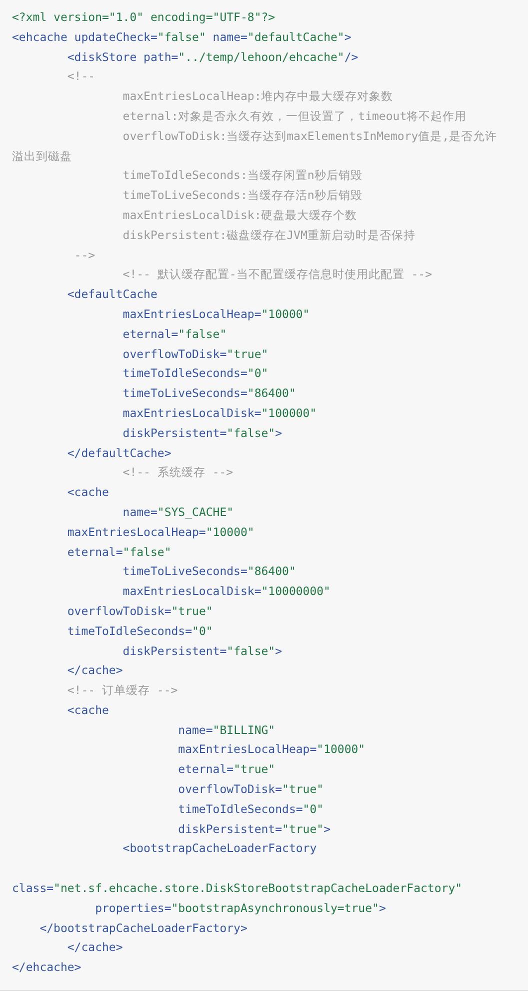  I want to click on code-line: name="BILLING", so click(226, 730).